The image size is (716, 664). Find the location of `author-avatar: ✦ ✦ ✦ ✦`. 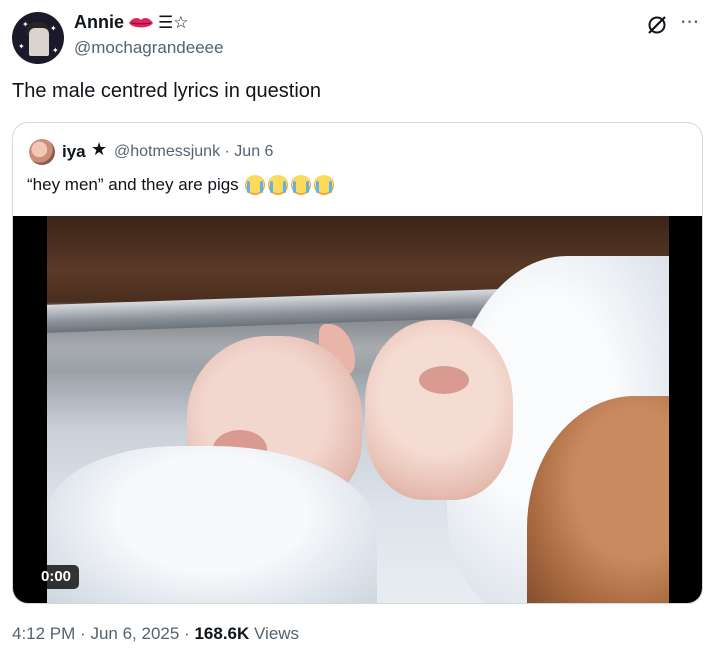

author-avatar: ✦ ✦ ✦ ✦ is located at coordinates (38, 38).